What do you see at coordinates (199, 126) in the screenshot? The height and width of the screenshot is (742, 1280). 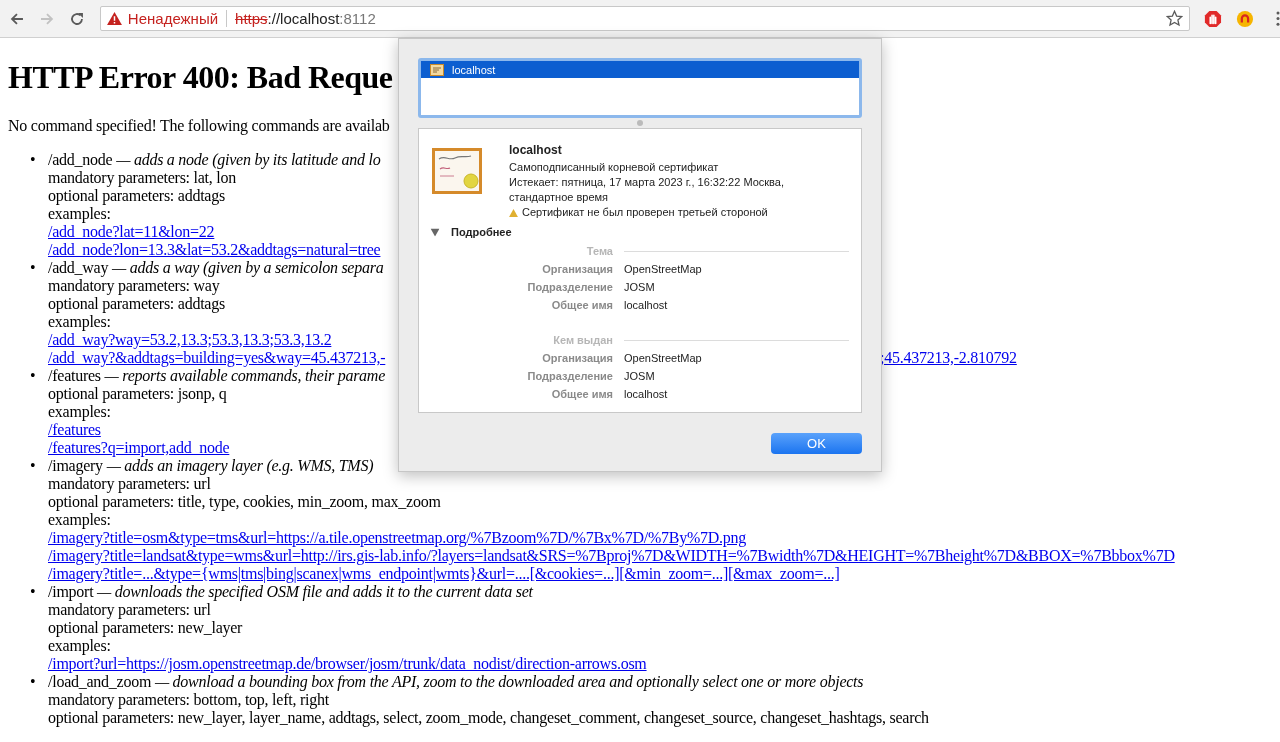 I see `intro-text: No command specified! The following commands are availab` at bounding box center [199, 126].